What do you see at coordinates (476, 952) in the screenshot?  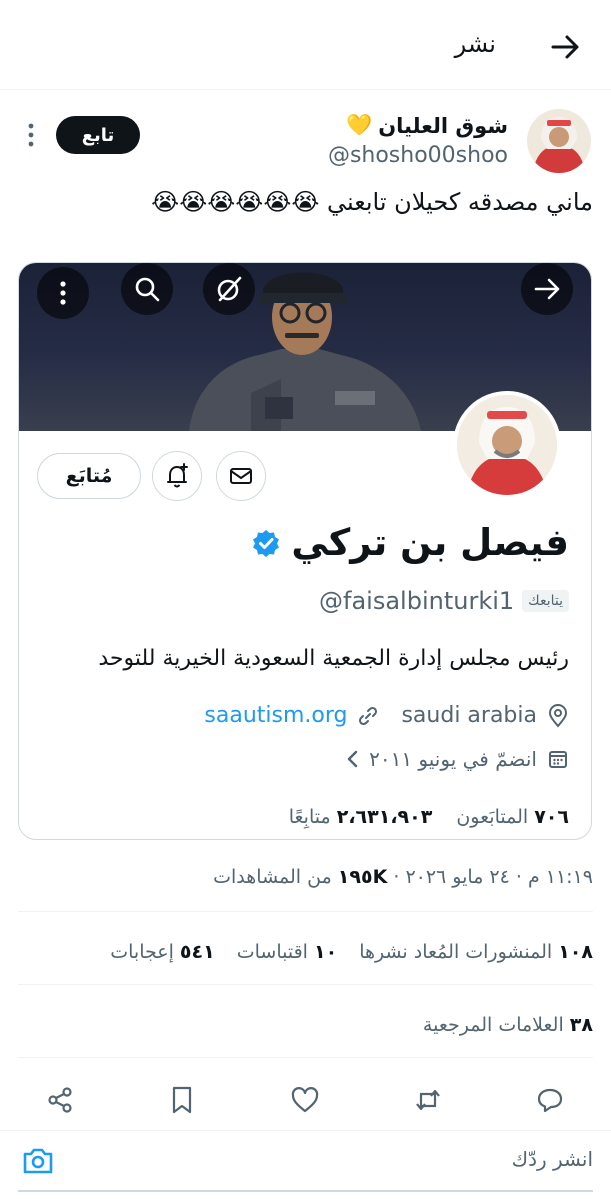 I see `reposts-stat: ١٠٨ المنشورات المُعاد نشرها` at bounding box center [476, 952].